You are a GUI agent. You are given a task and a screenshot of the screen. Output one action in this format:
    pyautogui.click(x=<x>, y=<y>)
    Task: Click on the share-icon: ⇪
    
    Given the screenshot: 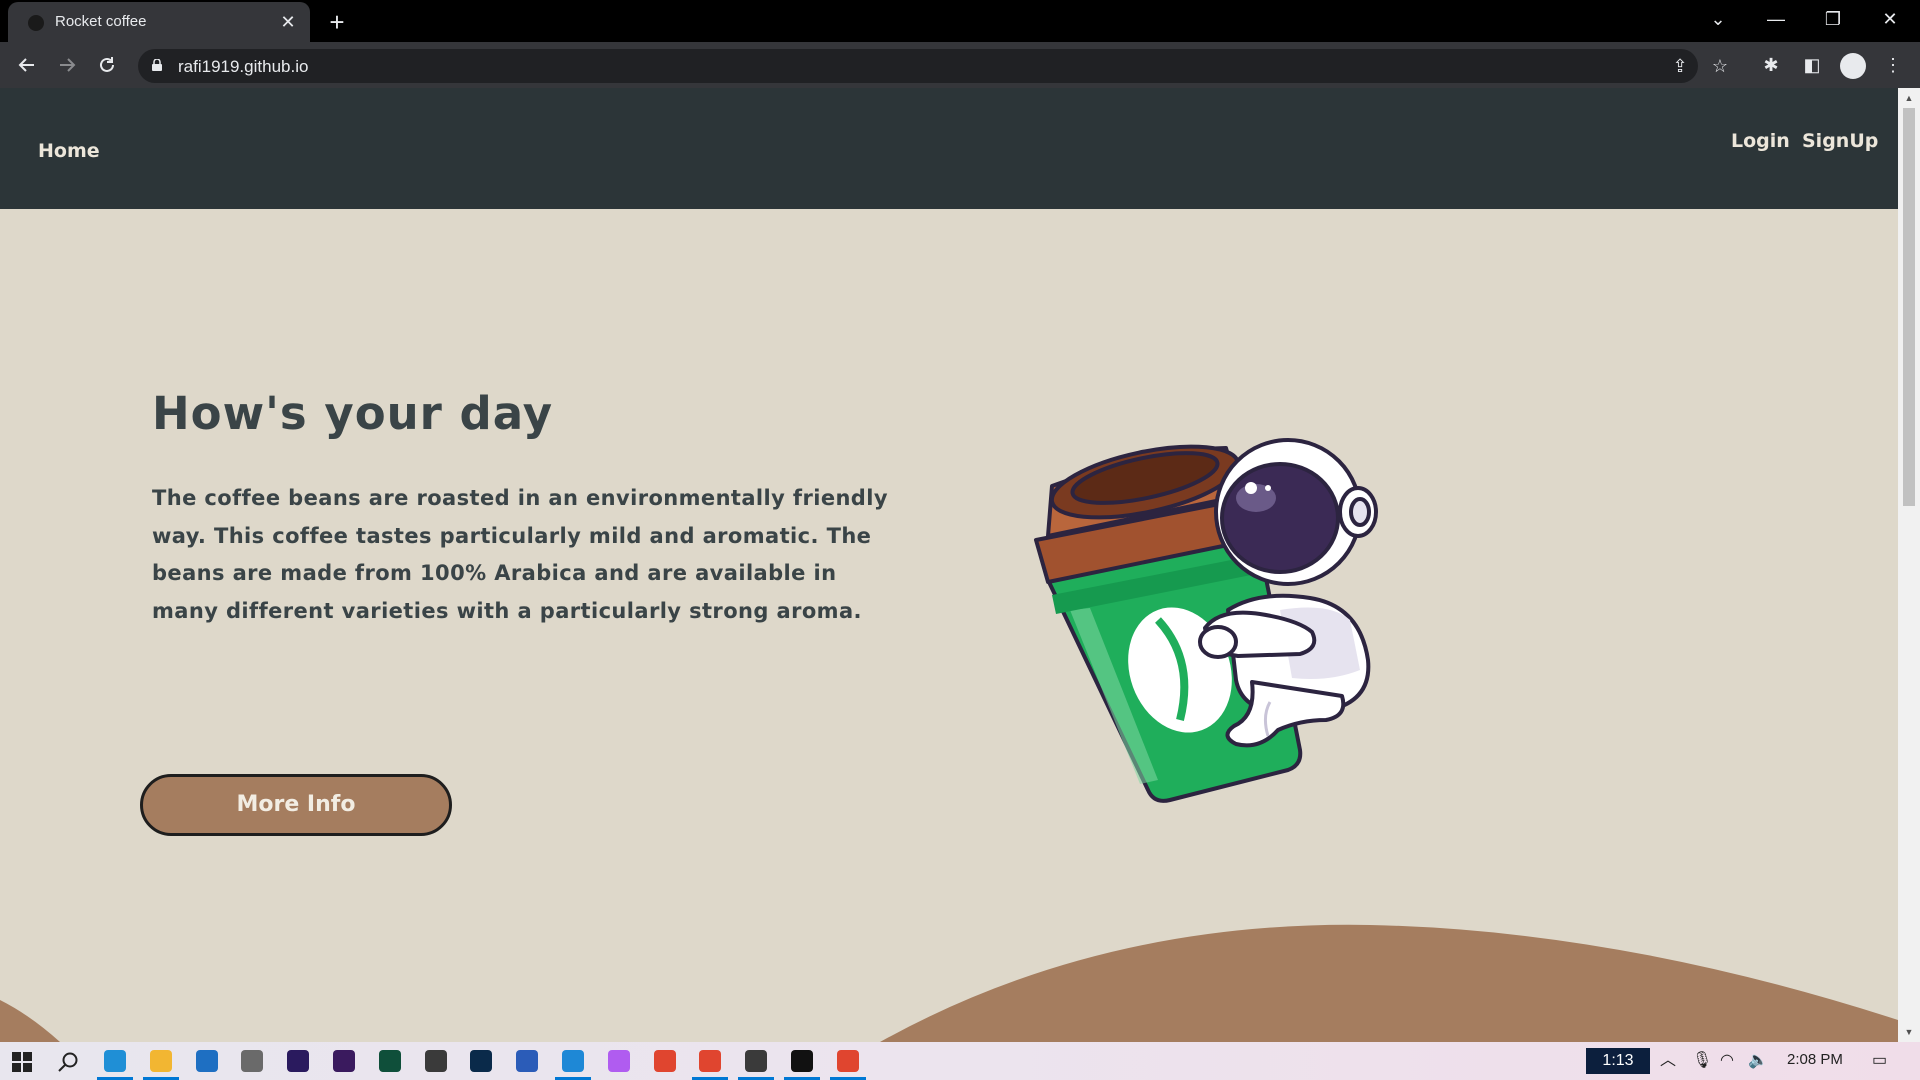 What is the action you would take?
    pyautogui.click(x=1680, y=66)
    